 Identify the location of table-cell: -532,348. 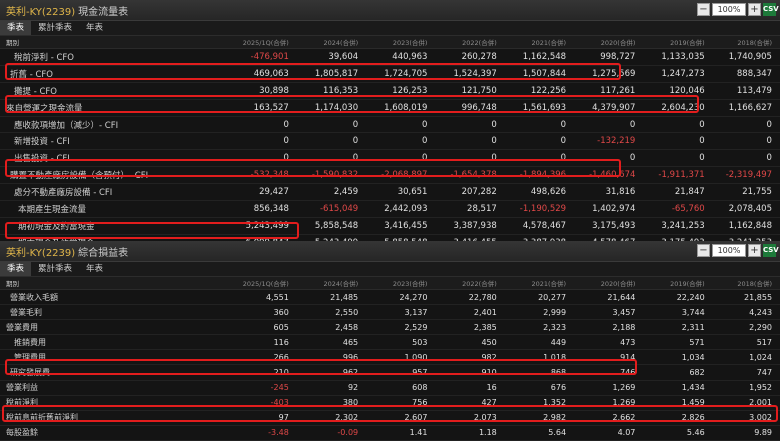
(269, 175).